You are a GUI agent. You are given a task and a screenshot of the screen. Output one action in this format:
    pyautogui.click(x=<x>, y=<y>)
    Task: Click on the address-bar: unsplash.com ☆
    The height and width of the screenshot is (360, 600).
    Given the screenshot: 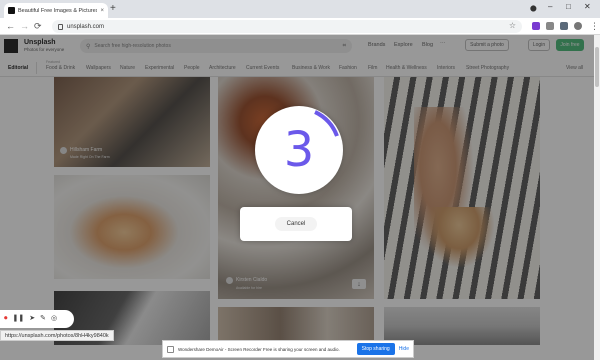 What is the action you would take?
    pyautogui.click(x=287, y=26)
    